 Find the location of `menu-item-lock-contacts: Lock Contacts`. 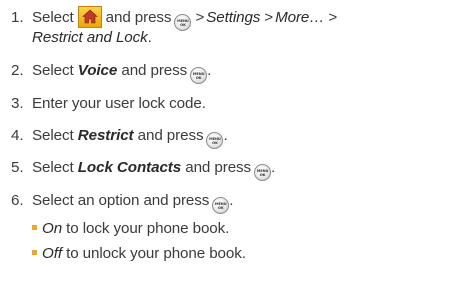

menu-item-lock-contacts: Lock Contacts is located at coordinates (129, 167).